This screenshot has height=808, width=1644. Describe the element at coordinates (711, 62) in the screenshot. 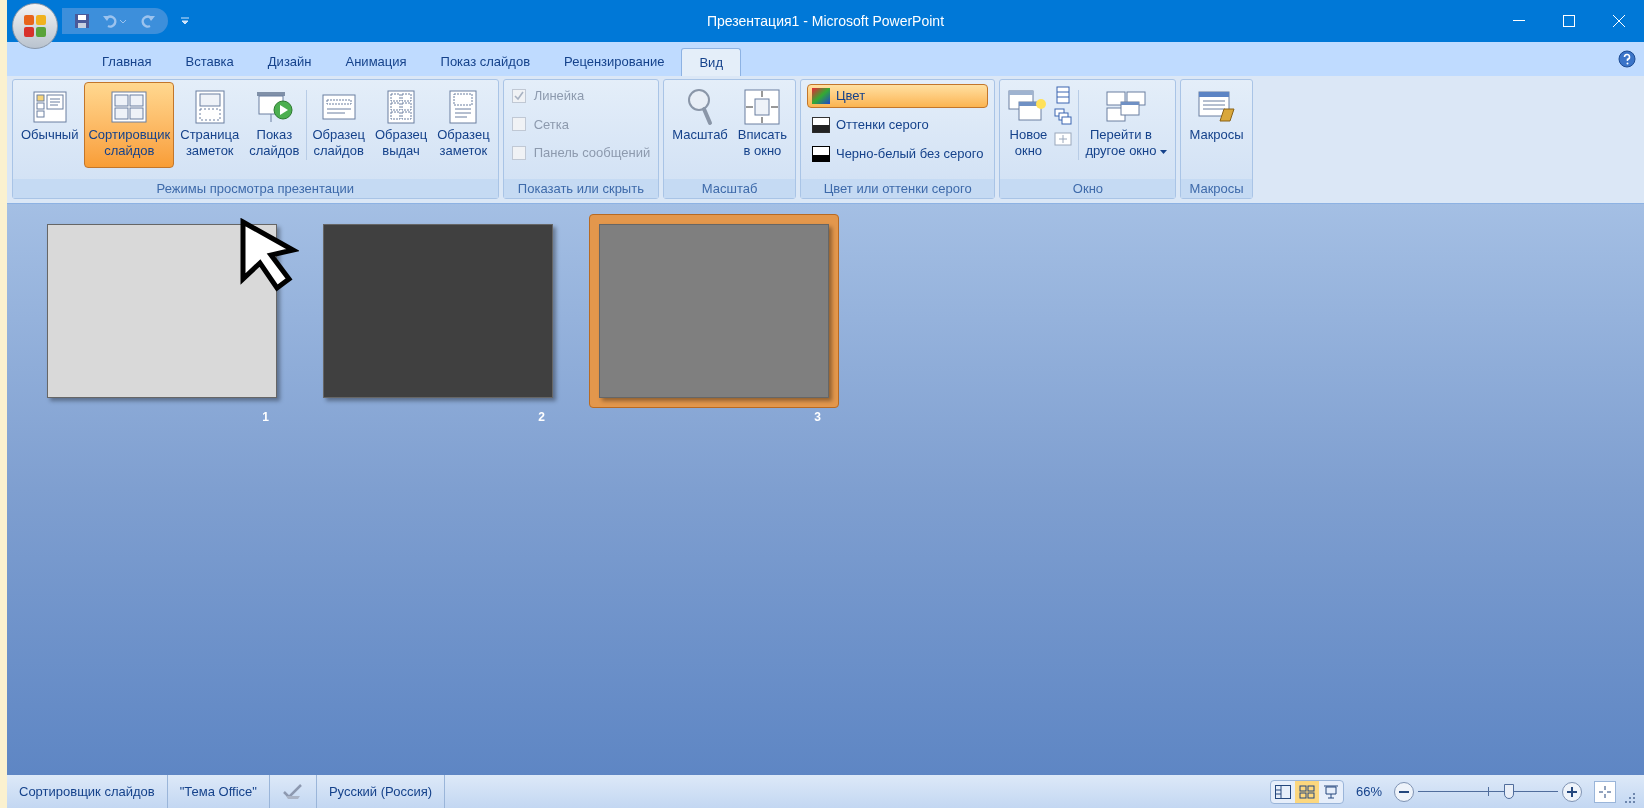

I see `ribbon-tab: Вид` at that location.